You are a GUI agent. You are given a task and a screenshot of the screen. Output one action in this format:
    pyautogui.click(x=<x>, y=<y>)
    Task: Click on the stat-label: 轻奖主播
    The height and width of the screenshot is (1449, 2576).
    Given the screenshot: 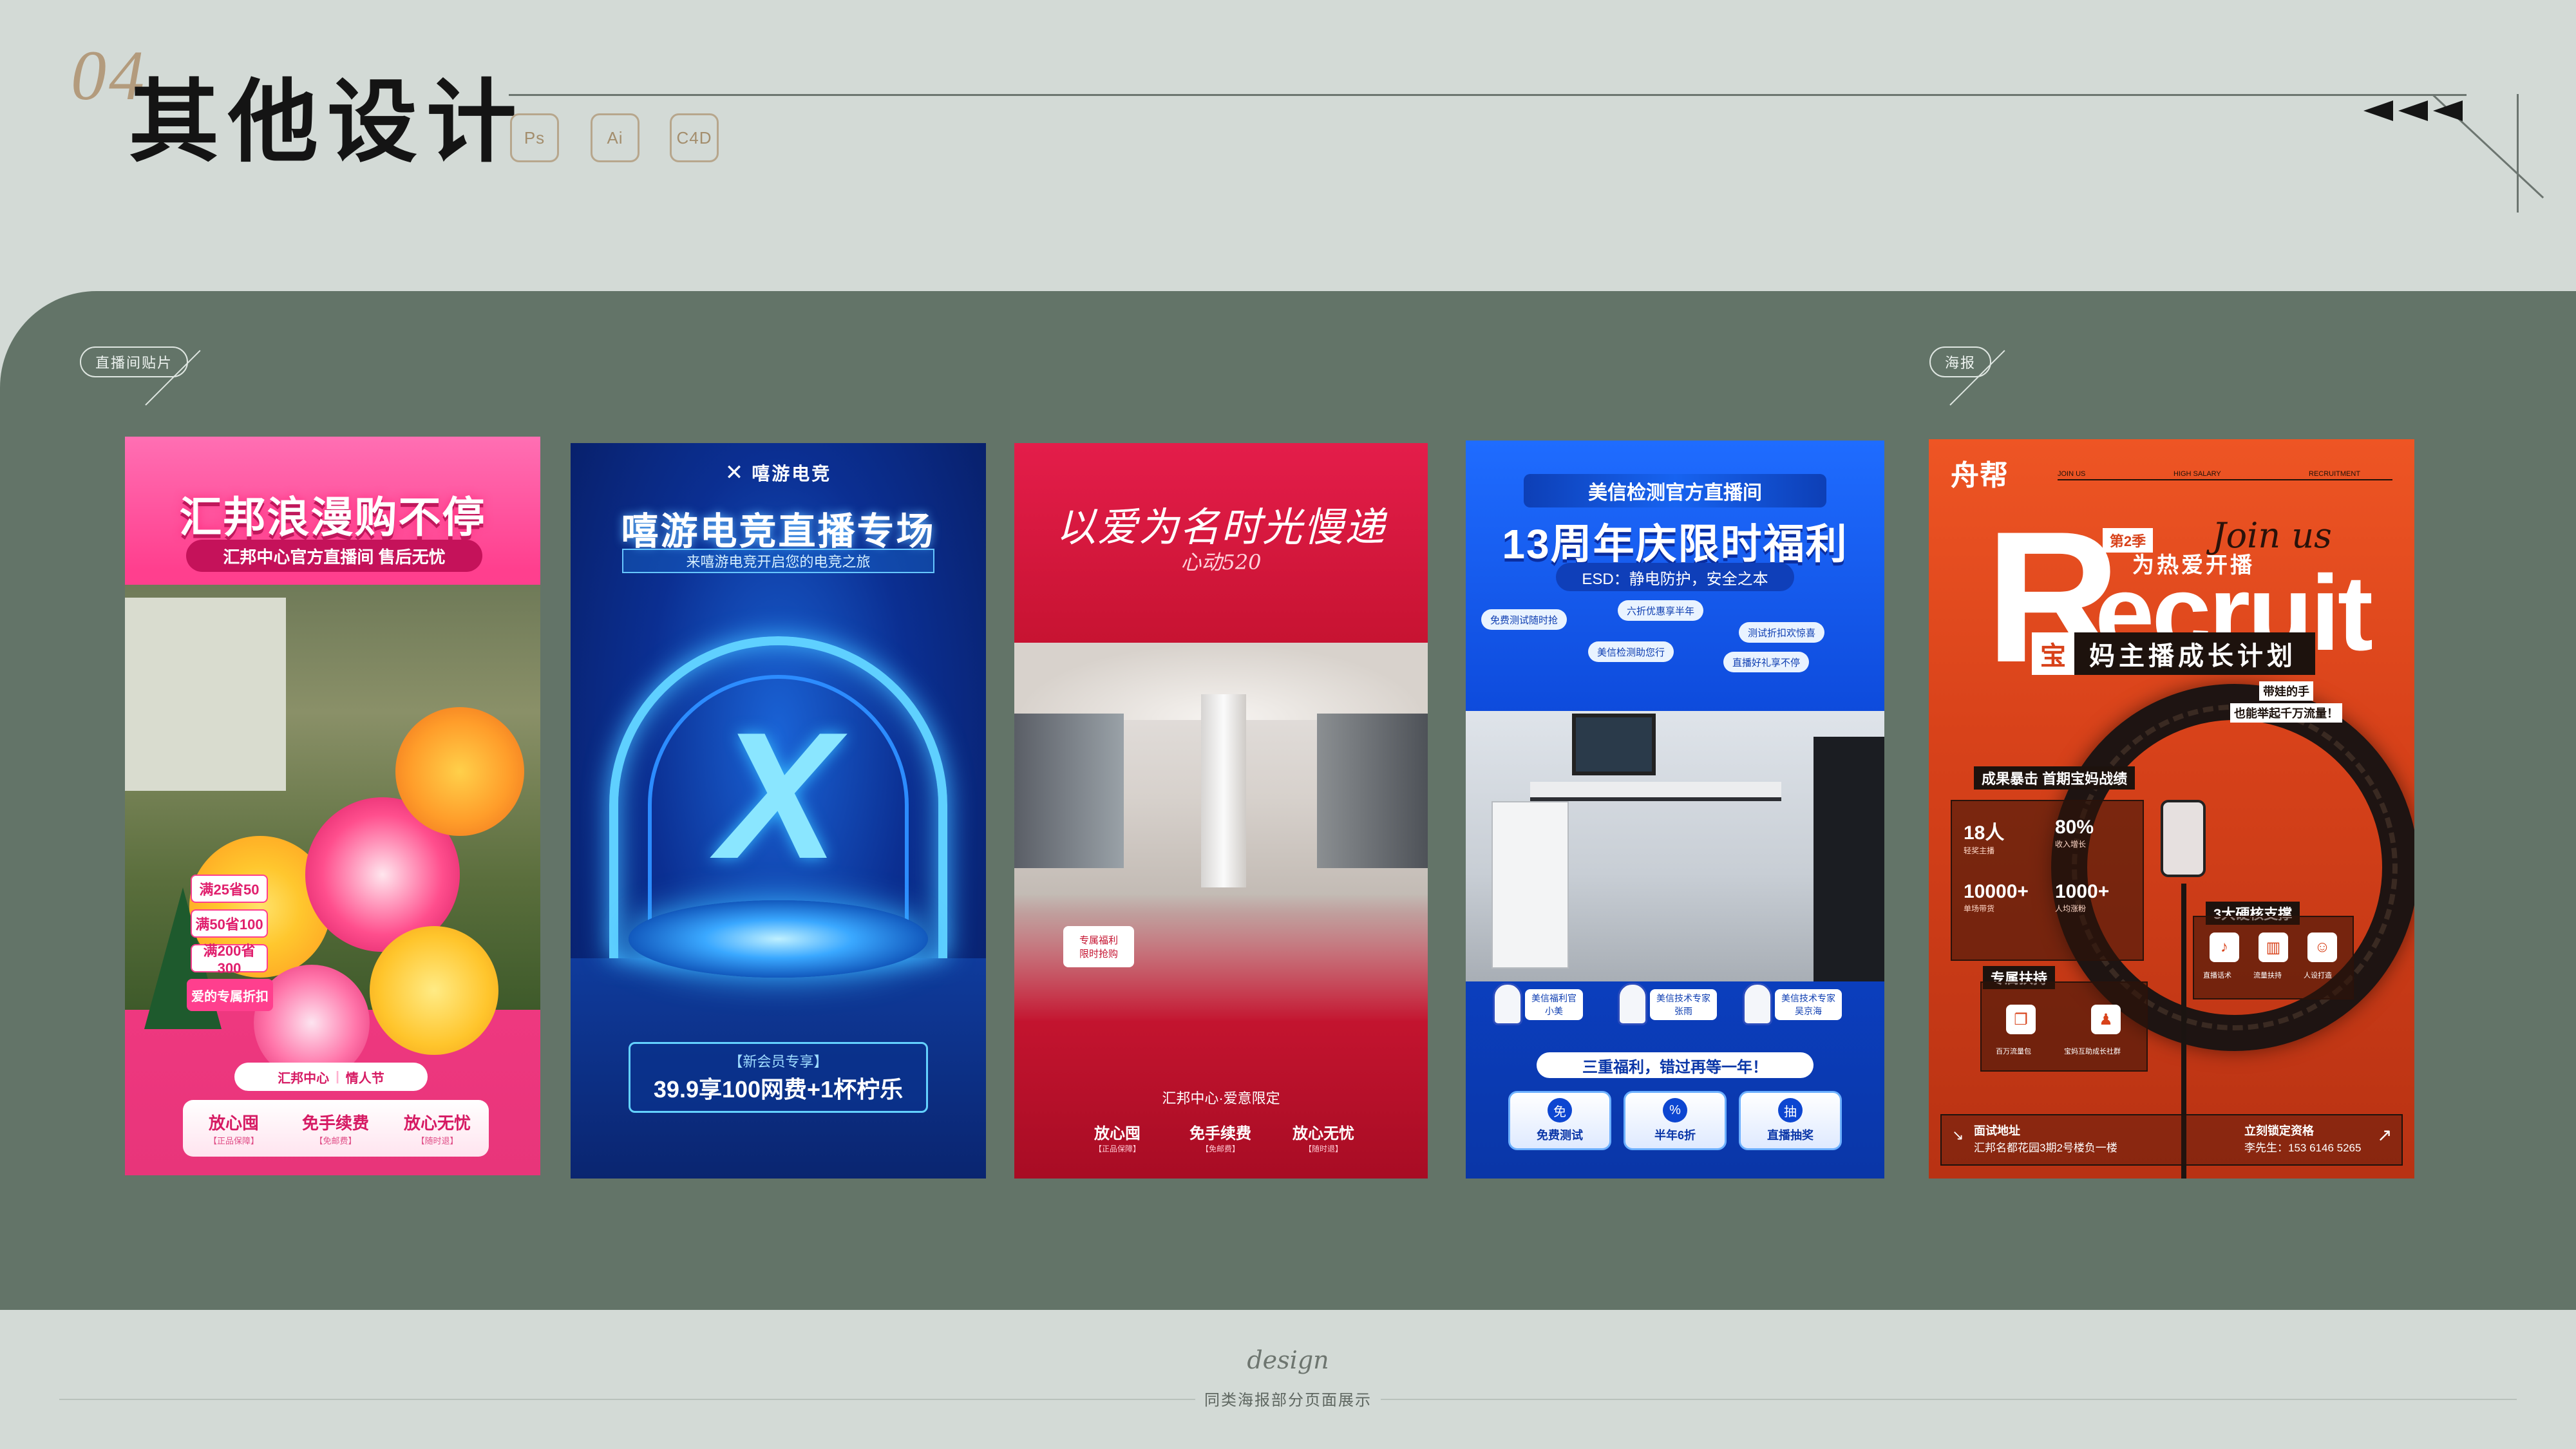 What is the action you would take?
    pyautogui.click(x=1979, y=850)
    